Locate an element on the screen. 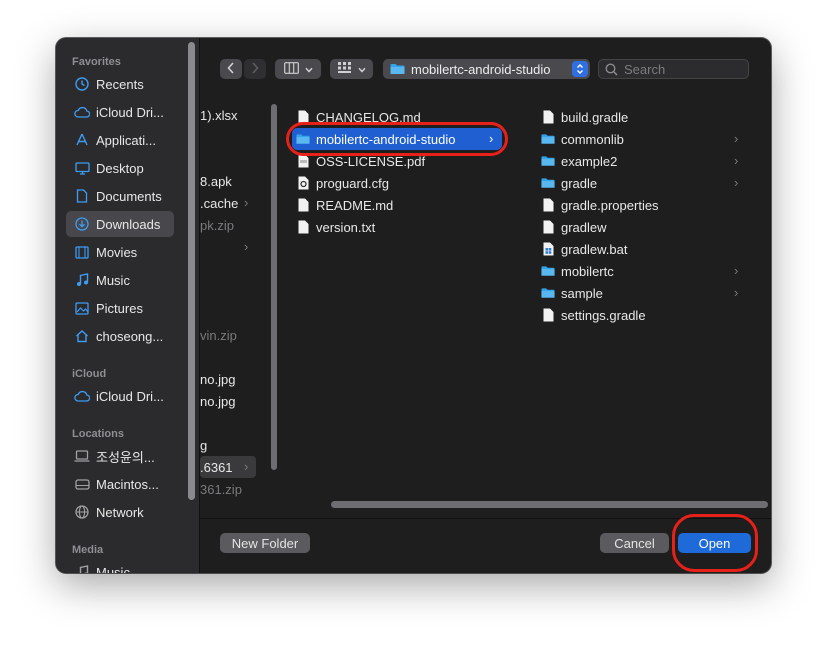  search-field: Search is located at coordinates (673, 69).